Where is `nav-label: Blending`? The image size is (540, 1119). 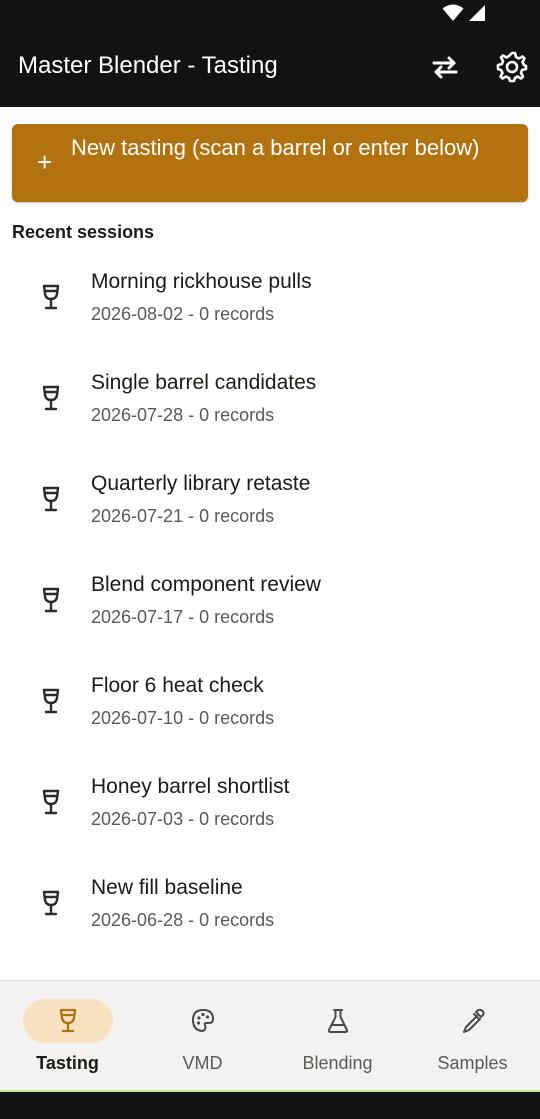 nav-label: Blending is located at coordinates (337, 1063).